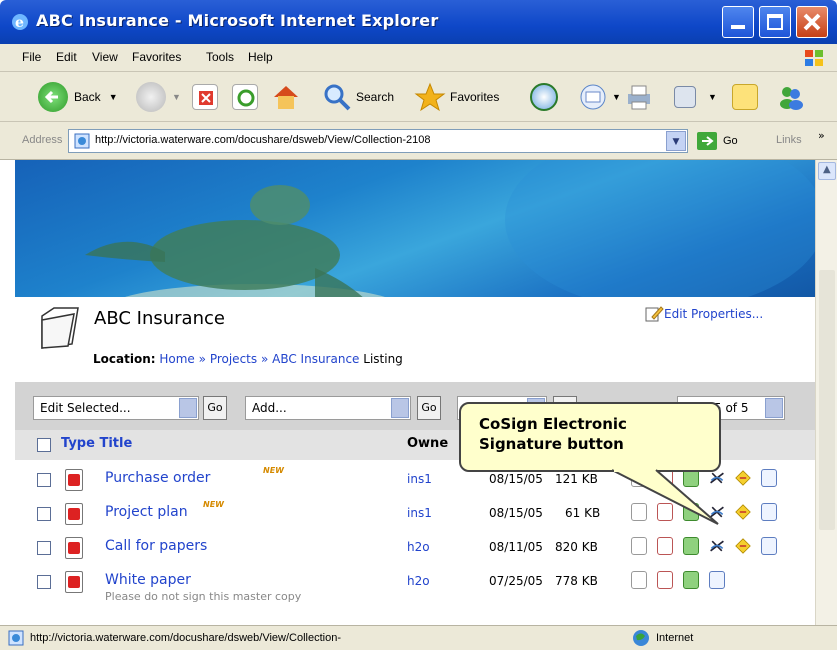 This screenshot has height=650, width=837. What do you see at coordinates (791, 97) in the screenshot?
I see `messenger-button` at bounding box center [791, 97].